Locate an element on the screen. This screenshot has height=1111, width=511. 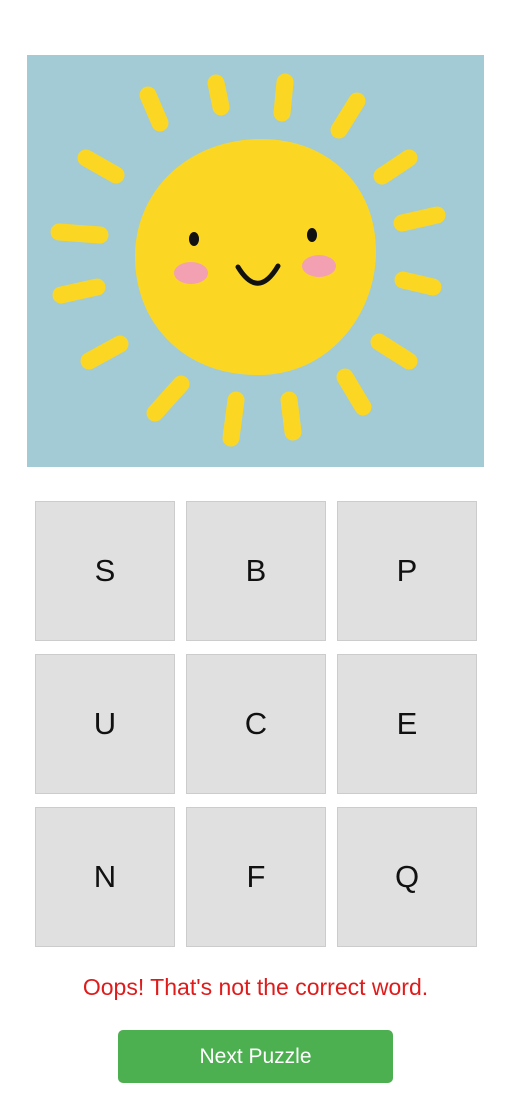
feedback-message: Oops! That's not the correct word. is located at coordinates (255, 987).